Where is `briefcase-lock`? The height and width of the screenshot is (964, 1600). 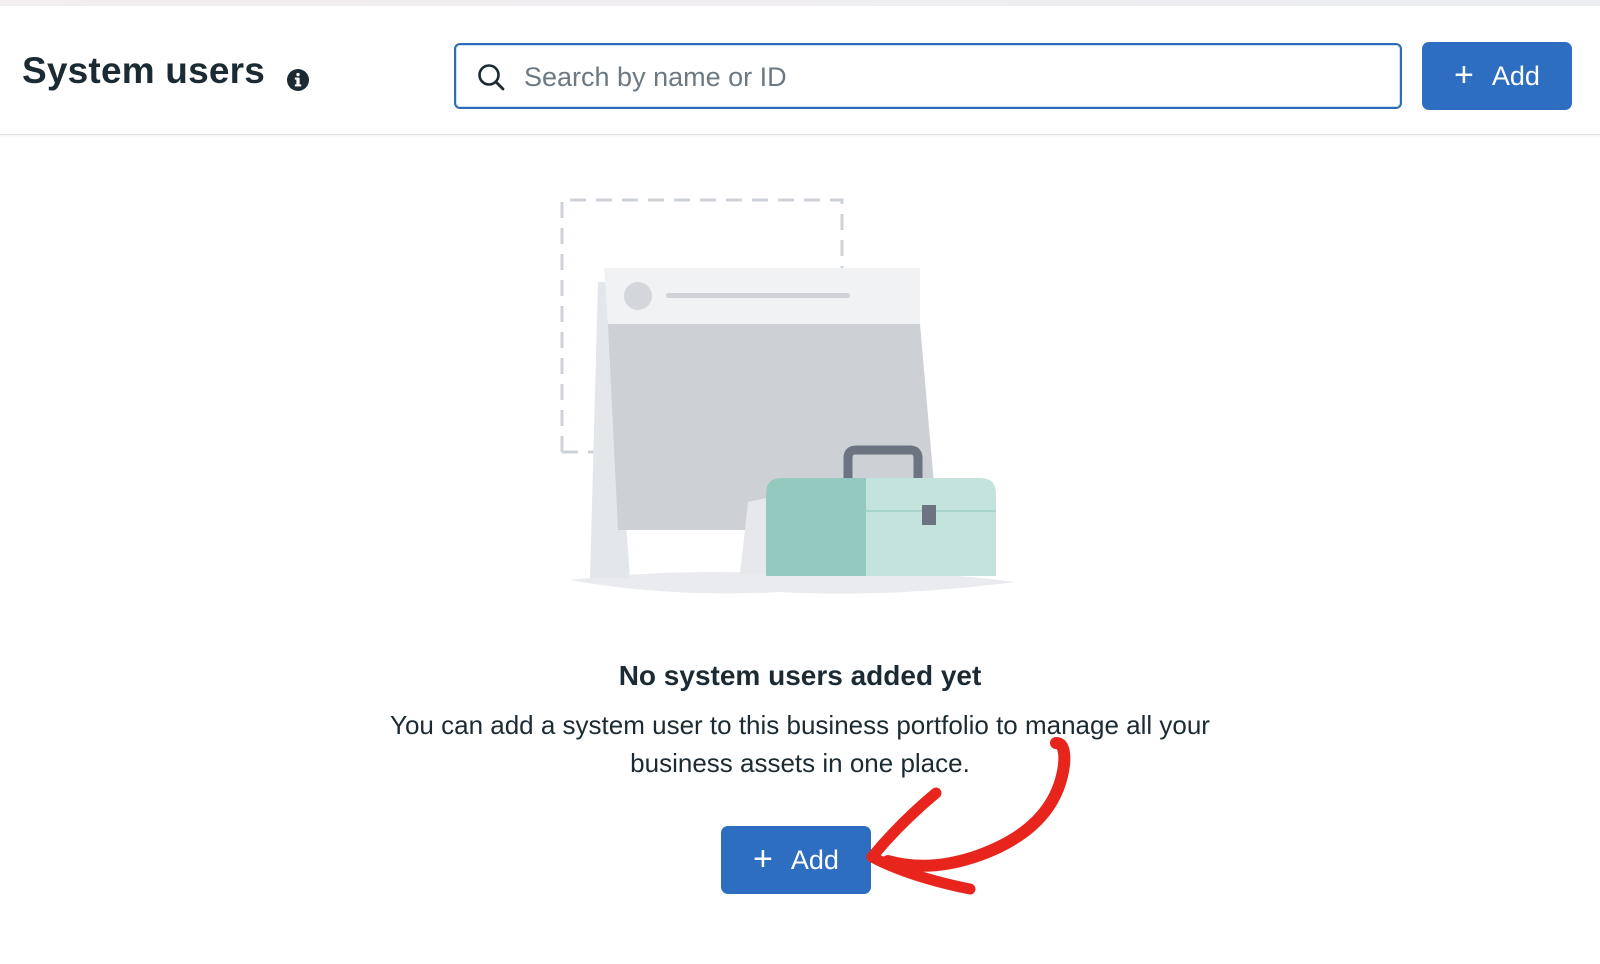 briefcase-lock is located at coordinates (929, 515).